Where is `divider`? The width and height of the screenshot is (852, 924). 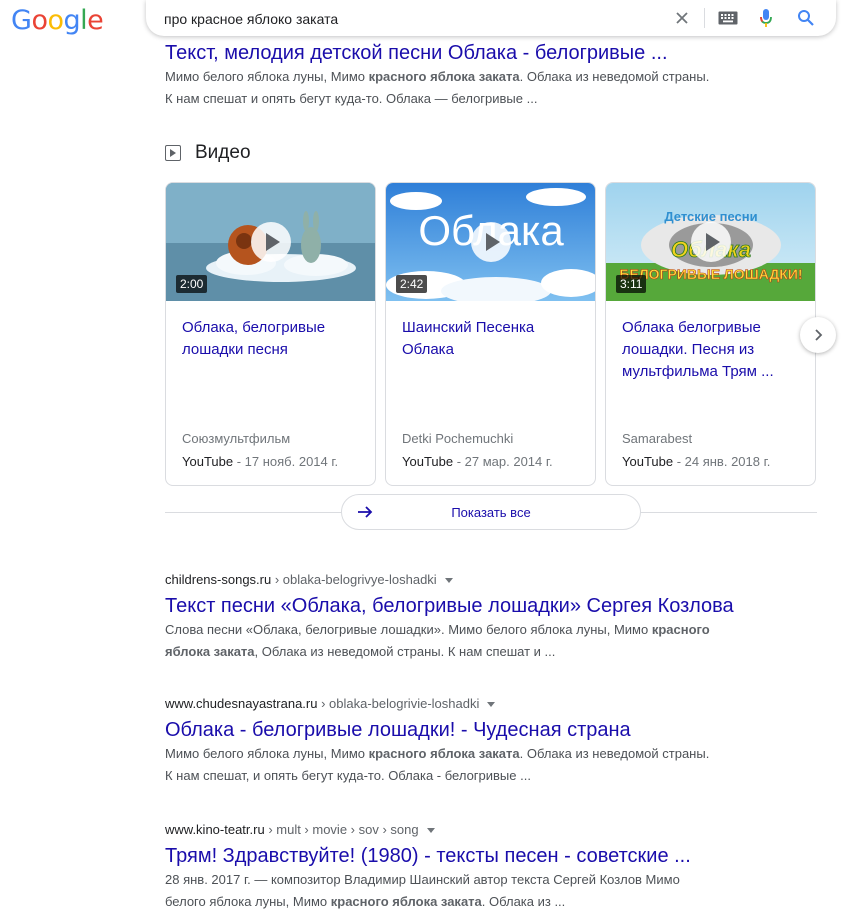 divider is located at coordinates (704, 18).